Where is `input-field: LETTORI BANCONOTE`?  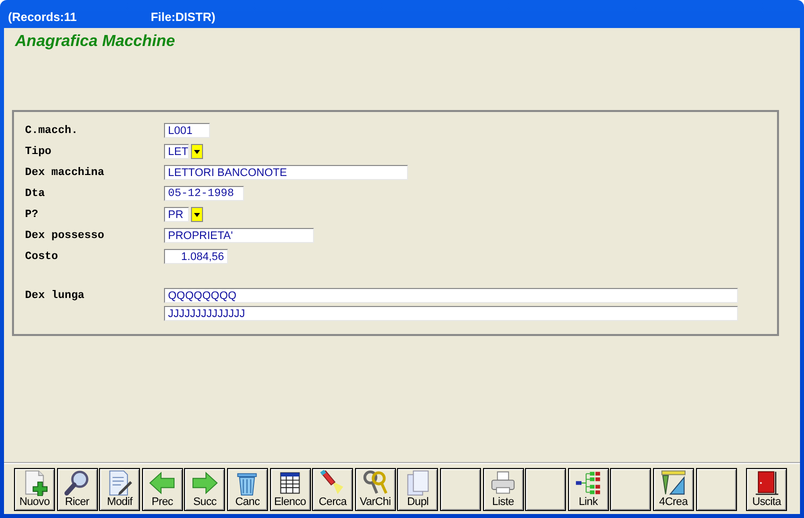 input-field: LETTORI BANCONOTE is located at coordinates (286, 172).